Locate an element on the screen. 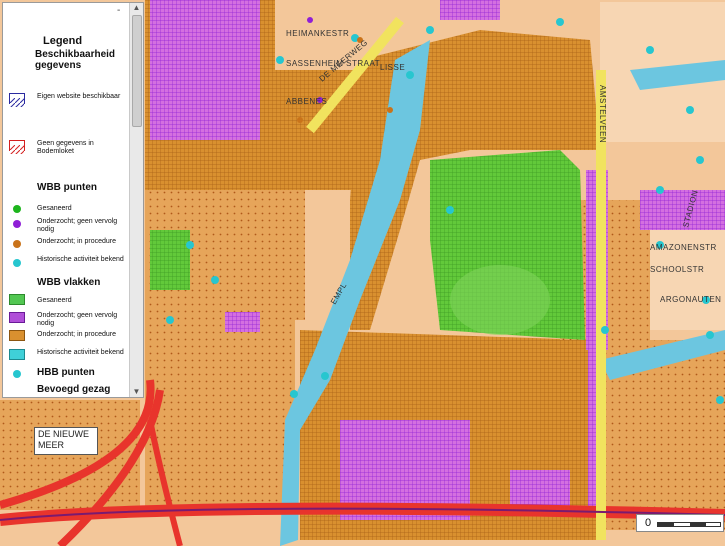  wbb-point-history-icon is located at coordinates (17, 263).